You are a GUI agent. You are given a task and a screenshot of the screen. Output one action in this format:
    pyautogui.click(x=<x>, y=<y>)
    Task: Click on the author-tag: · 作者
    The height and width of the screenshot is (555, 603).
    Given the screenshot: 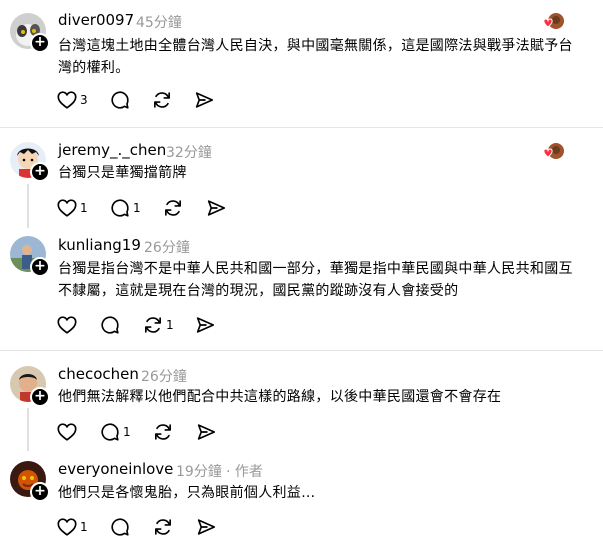 What is the action you would take?
    pyautogui.click(x=244, y=472)
    